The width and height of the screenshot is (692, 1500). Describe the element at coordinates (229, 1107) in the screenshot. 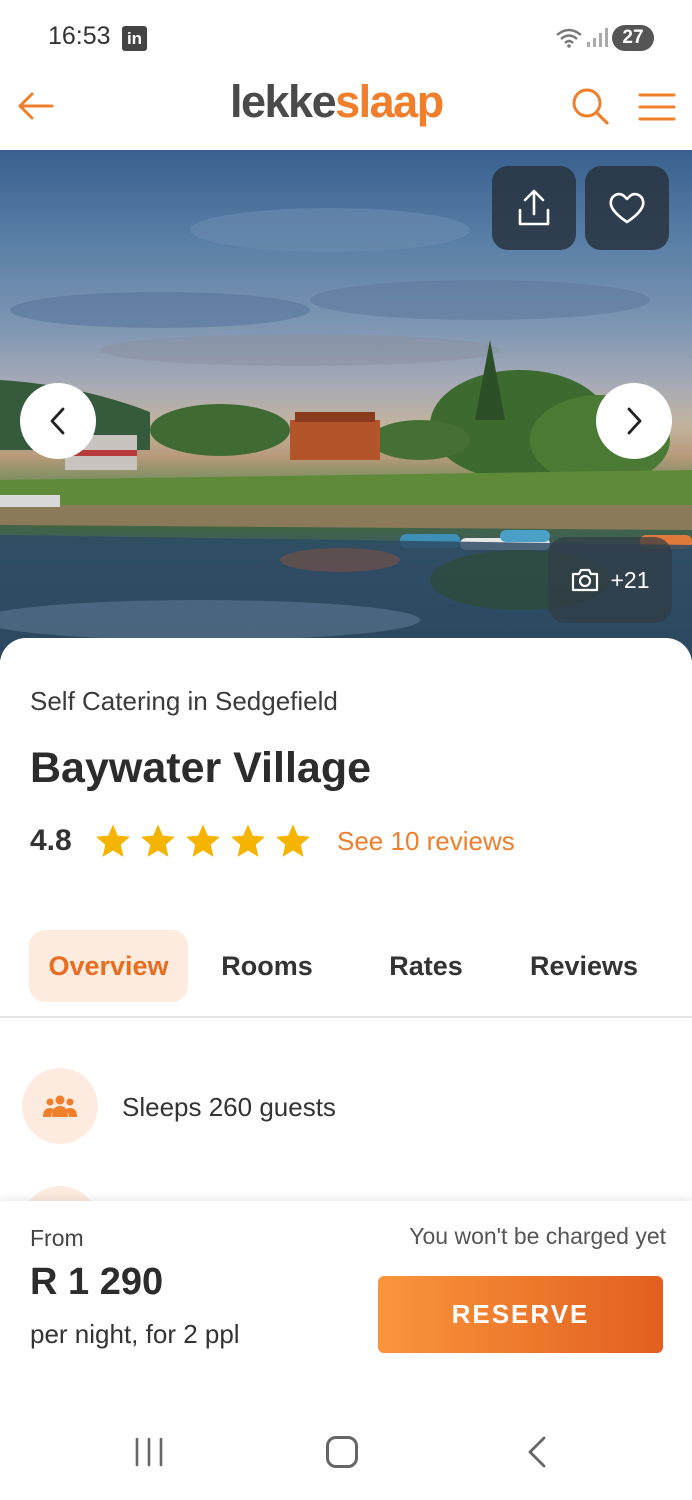

I see `amenity-label: Sleeps 260 guests` at that location.